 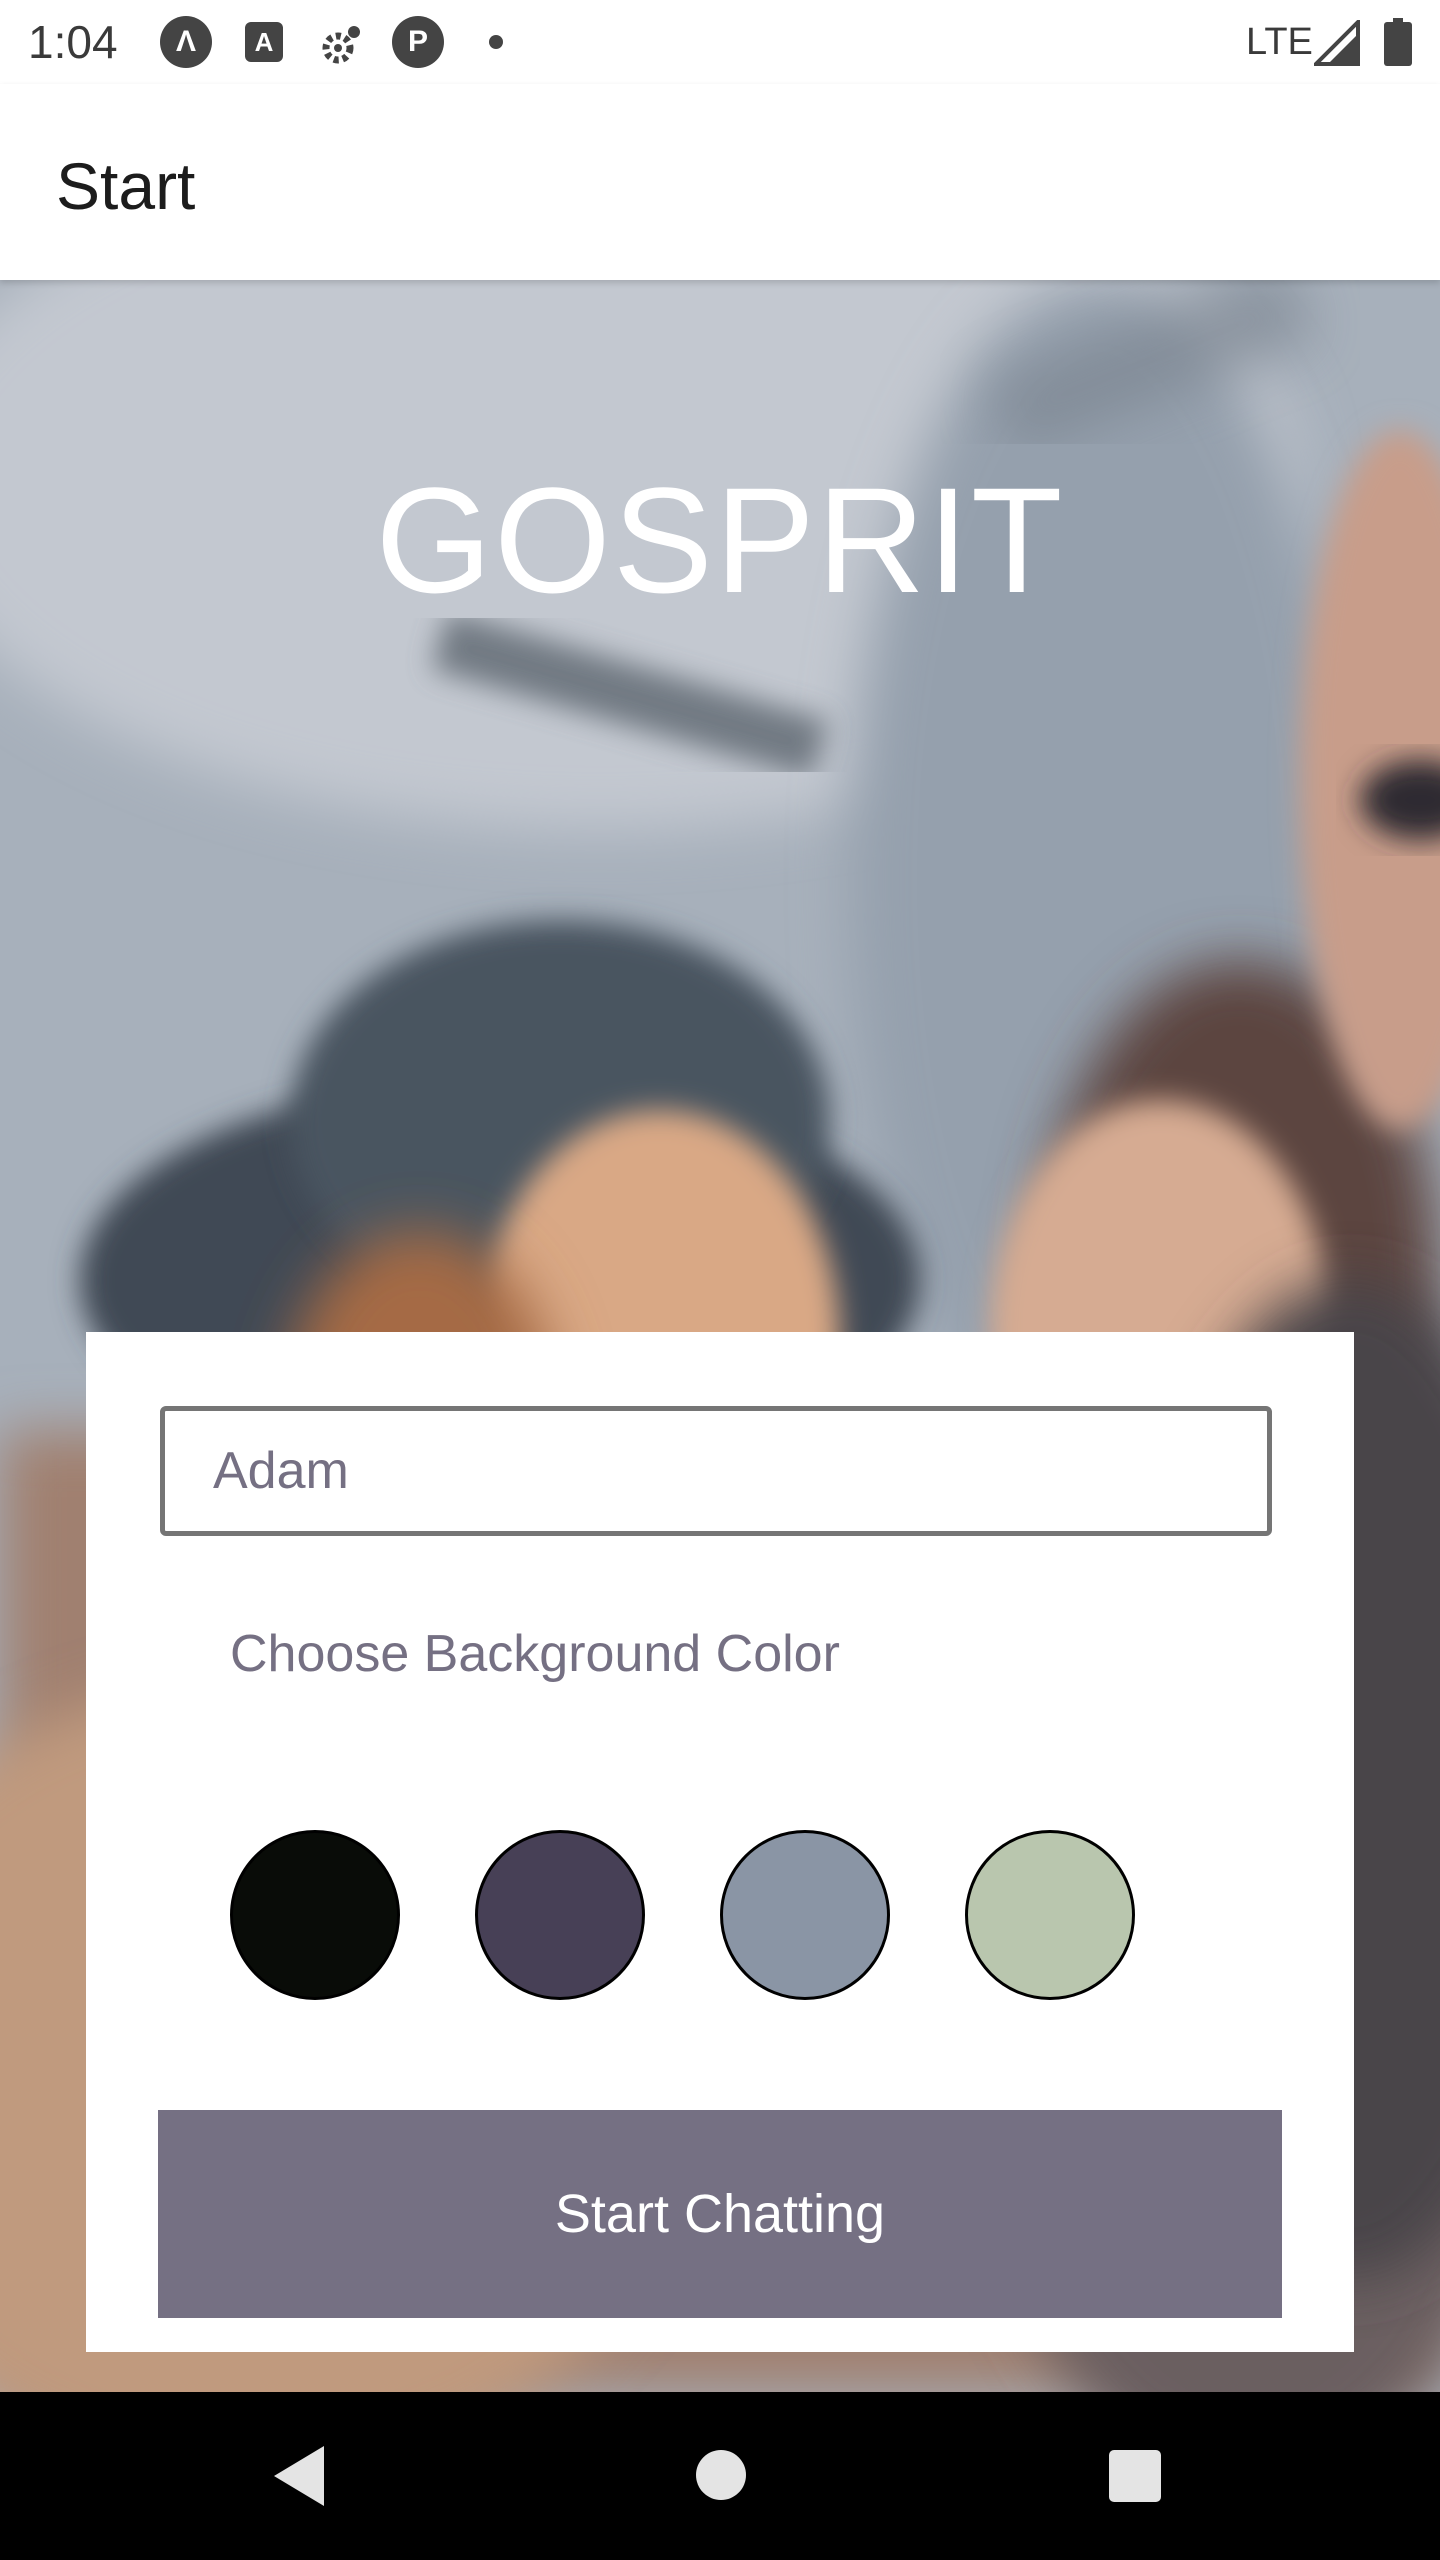 What do you see at coordinates (1050, 1915) in the screenshot?
I see `color-swatch-green` at bounding box center [1050, 1915].